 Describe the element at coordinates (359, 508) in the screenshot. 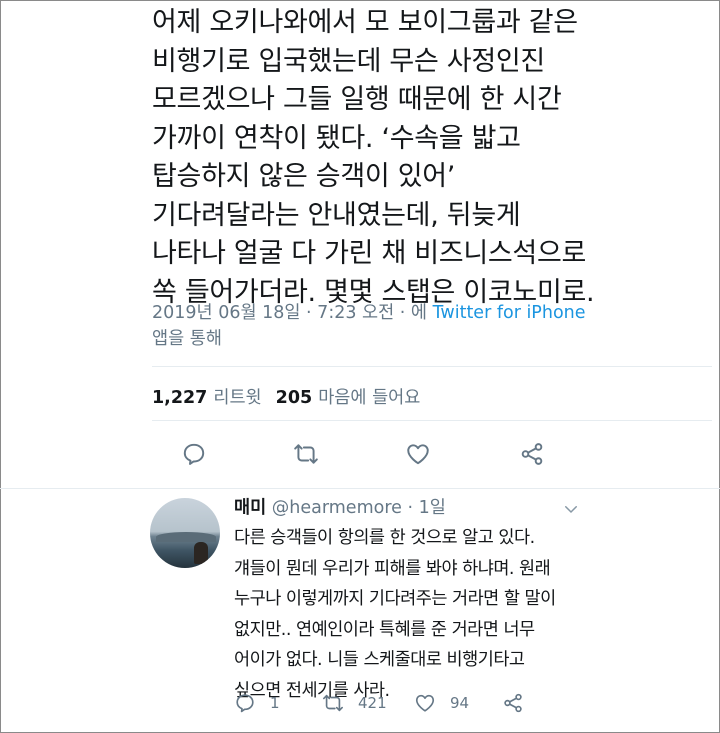

I see `reply-author-handle: @hearmemore · 1일` at that location.